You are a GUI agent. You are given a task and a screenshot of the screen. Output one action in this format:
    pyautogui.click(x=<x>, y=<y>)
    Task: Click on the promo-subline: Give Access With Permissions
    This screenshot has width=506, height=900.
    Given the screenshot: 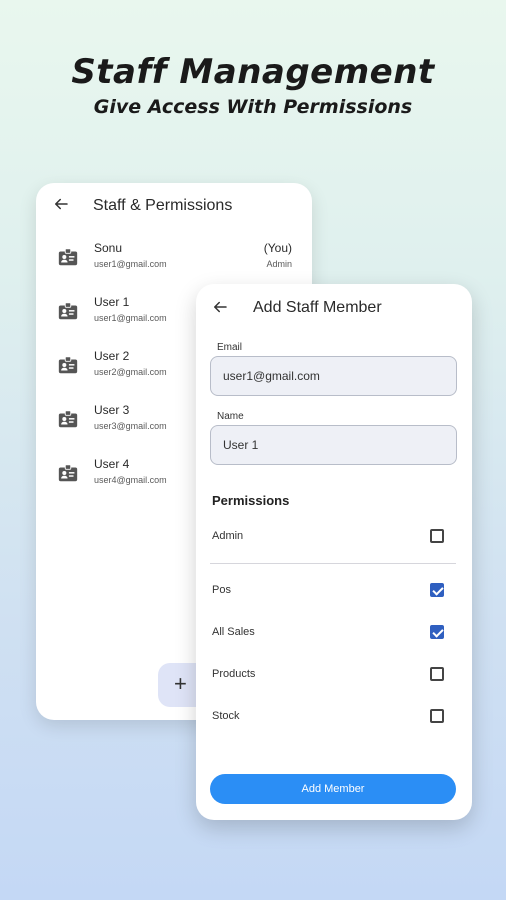 What is the action you would take?
    pyautogui.click(x=253, y=107)
    